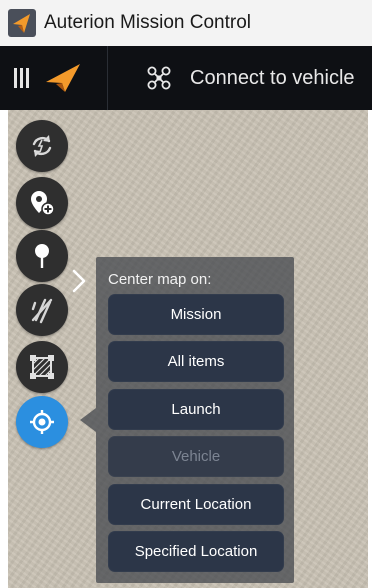 The height and width of the screenshot is (588, 372). I want to click on survey-button, so click(42, 367).